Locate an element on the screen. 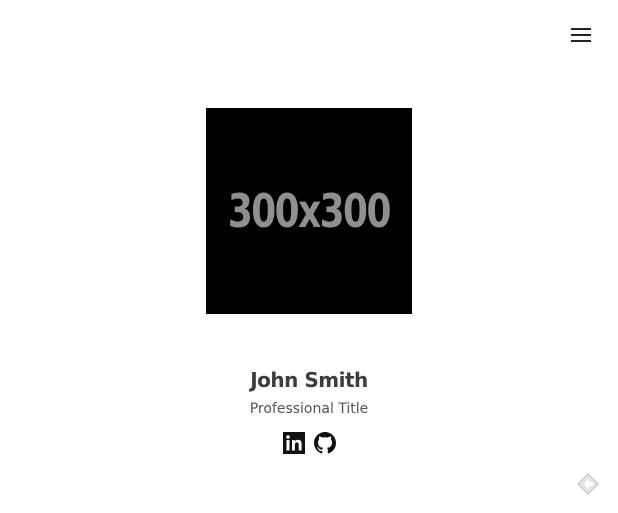 This screenshot has width=618, height=513. profile-title: Professional Title is located at coordinates (309, 409).